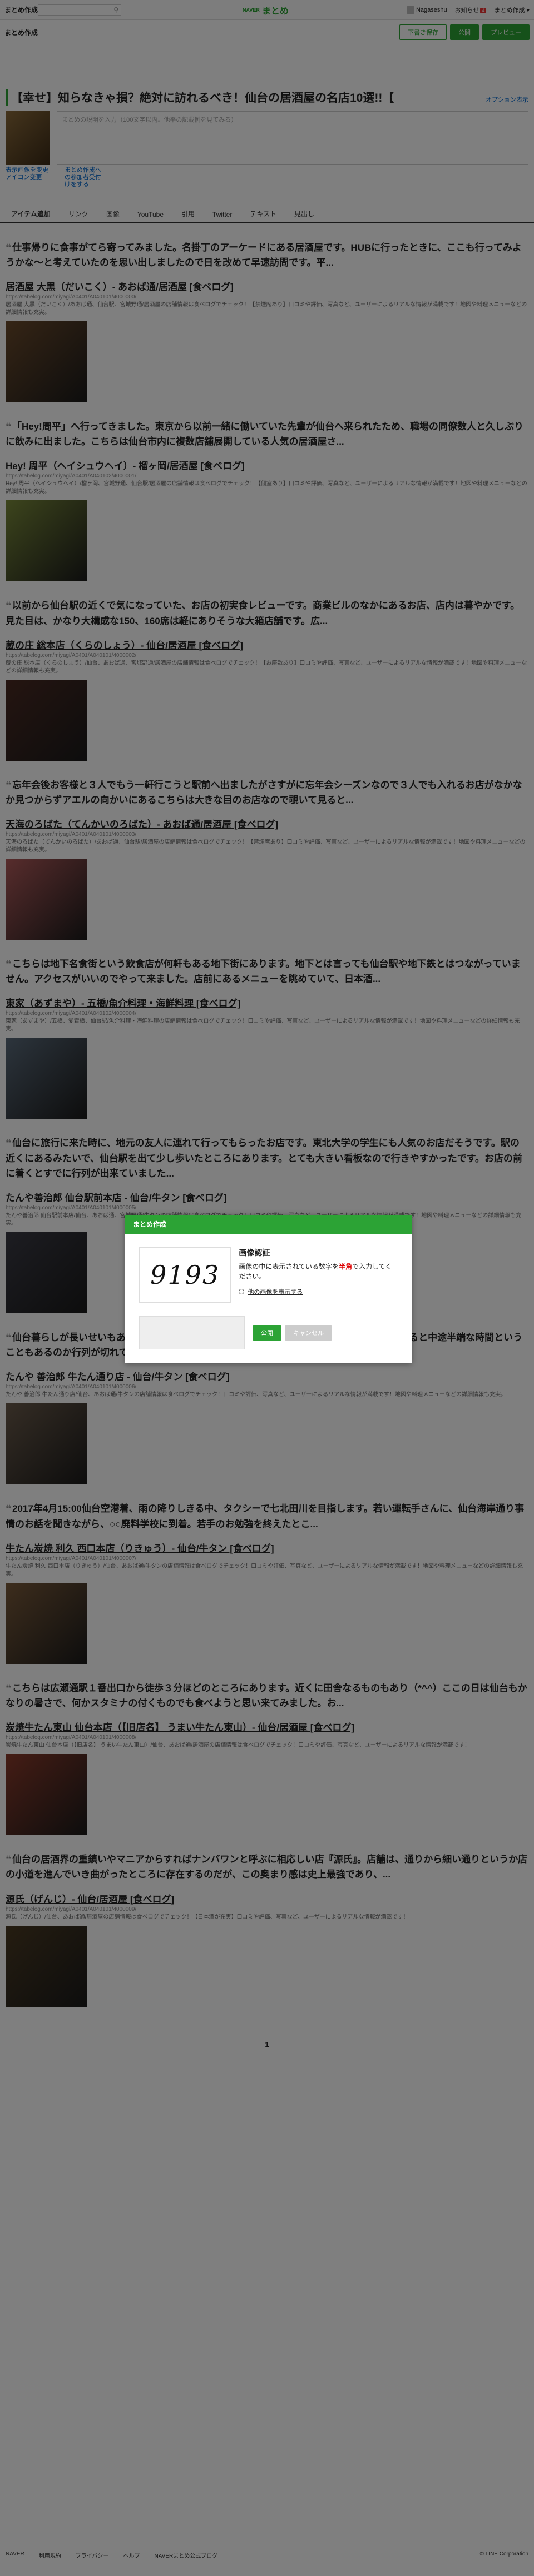 Image resolution: width=534 pixels, height=2576 pixels. What do you see at coordinates (242, 1291) in the screenshot?
I see `refresh-icon` at bounding box center [242, 1291].